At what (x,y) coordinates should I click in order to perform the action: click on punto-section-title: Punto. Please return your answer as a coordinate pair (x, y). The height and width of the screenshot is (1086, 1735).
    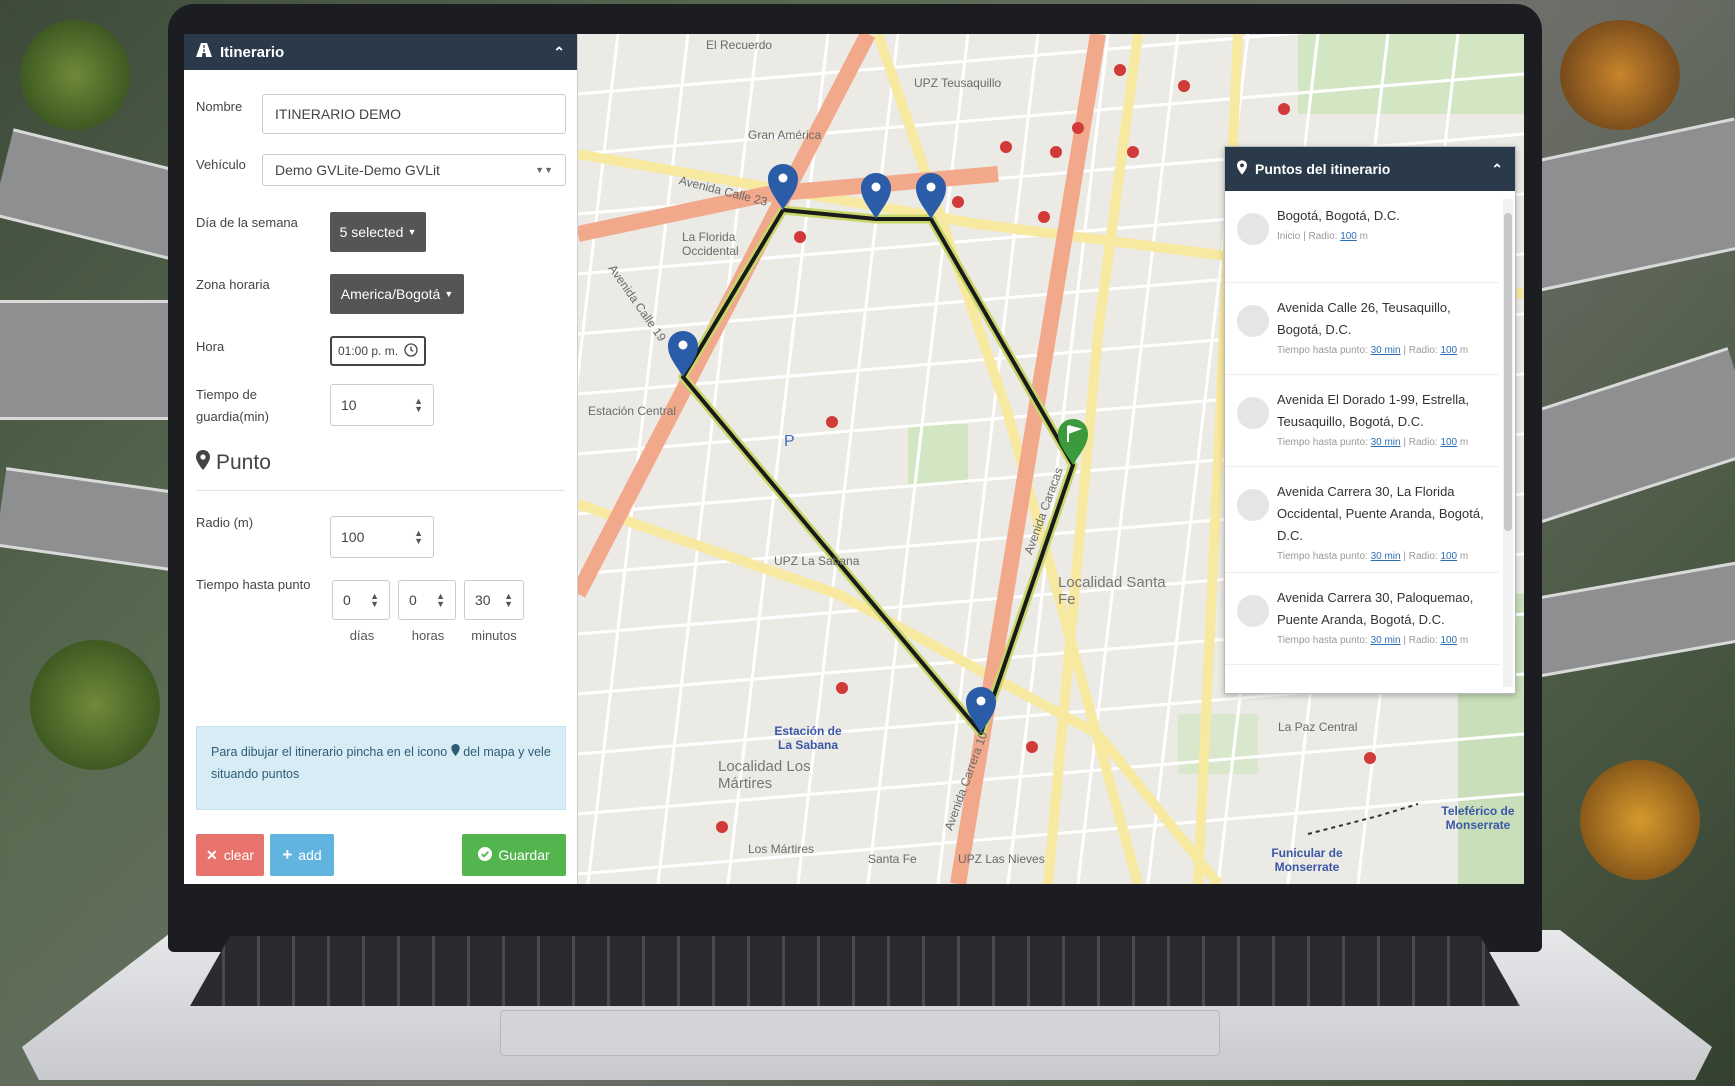
    Looking at the image, I should click on (233, 463).